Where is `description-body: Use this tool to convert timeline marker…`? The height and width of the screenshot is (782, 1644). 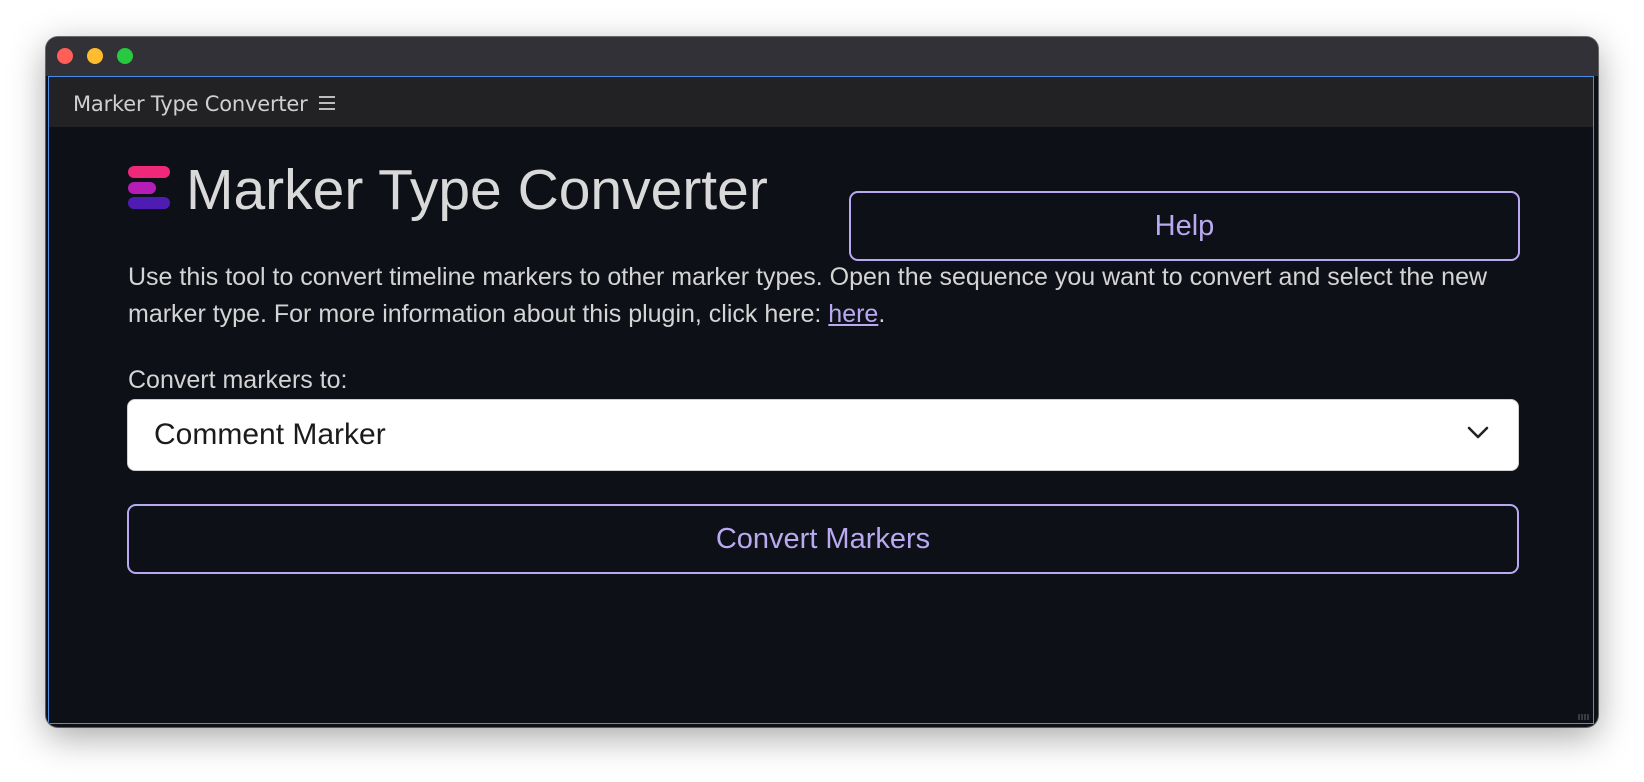 description-body: Use this tool to convert timeline marker… is located at coordinates (808, 295).